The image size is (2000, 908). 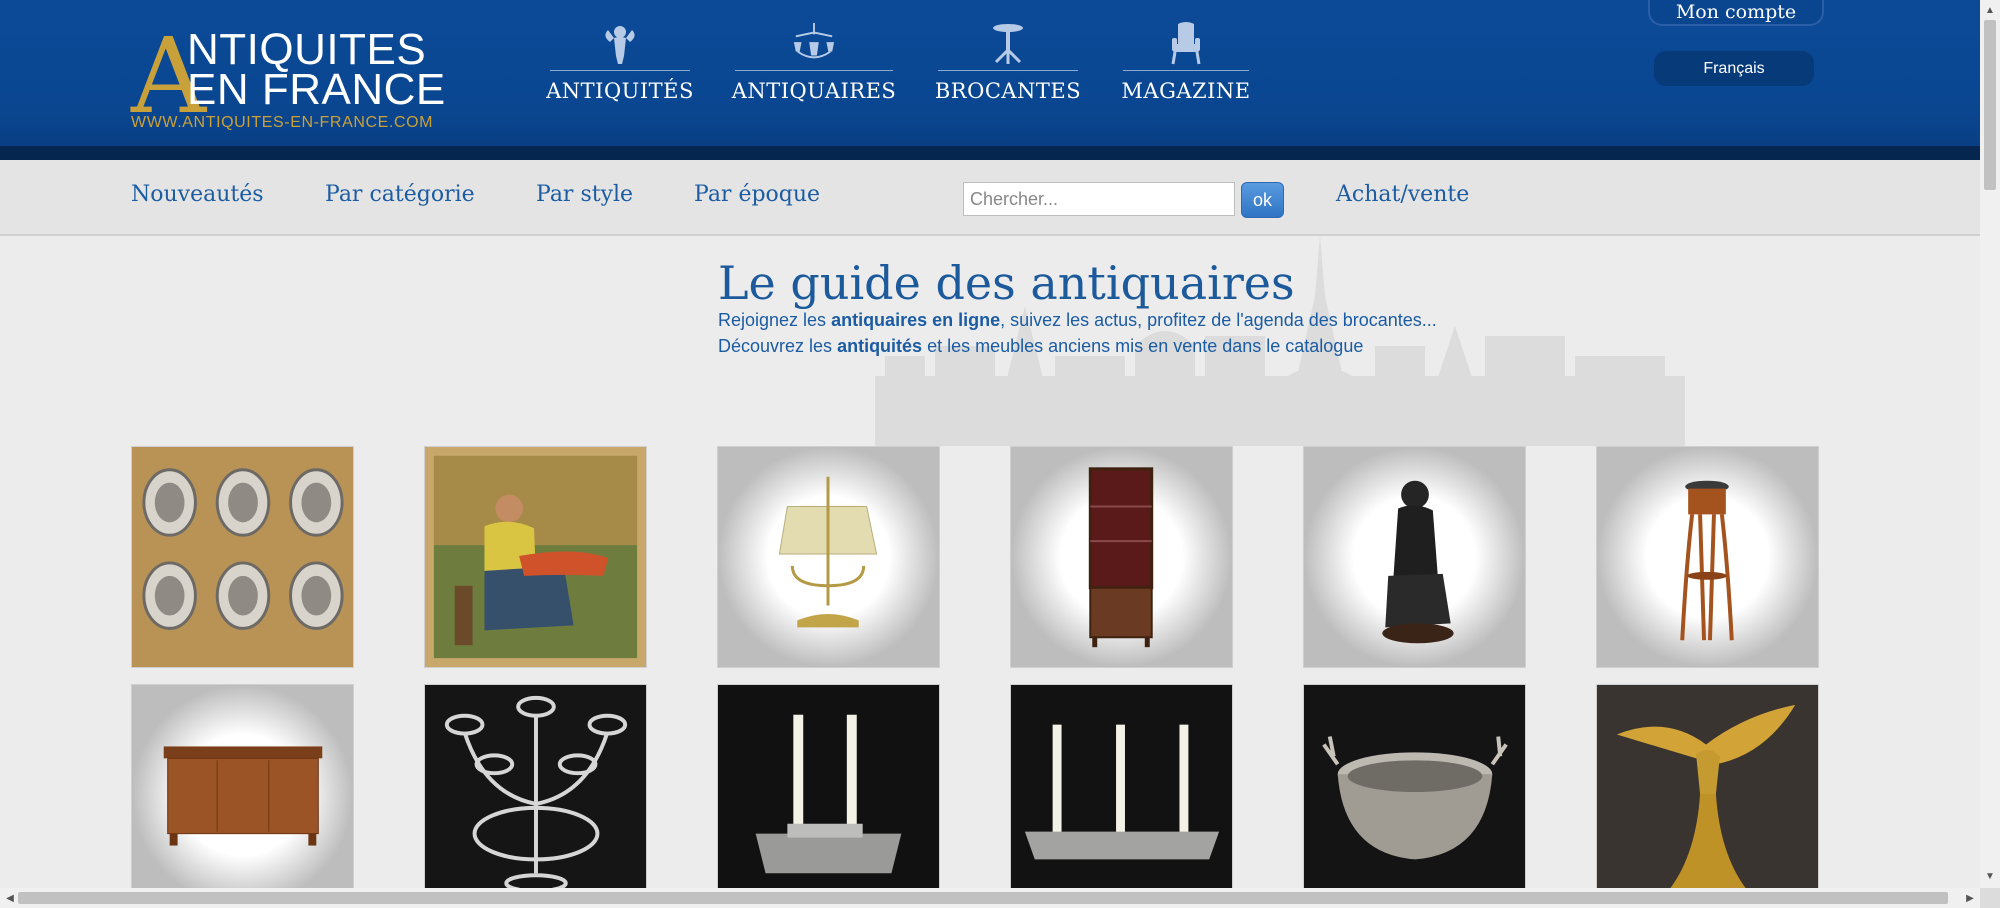 I want to click on account-button: Mon compte, so click(x=1736, y=13).